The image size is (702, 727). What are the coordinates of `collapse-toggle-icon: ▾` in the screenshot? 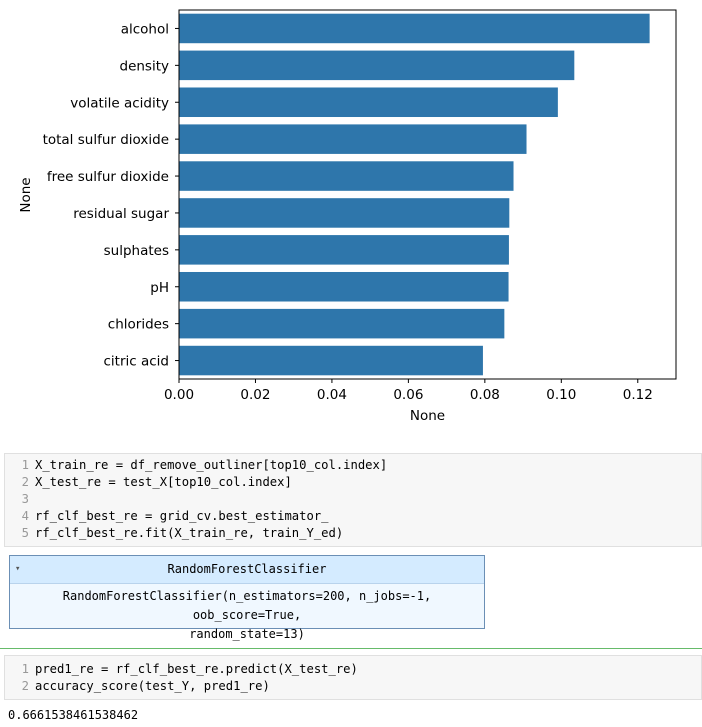 It's located at (17, 569).